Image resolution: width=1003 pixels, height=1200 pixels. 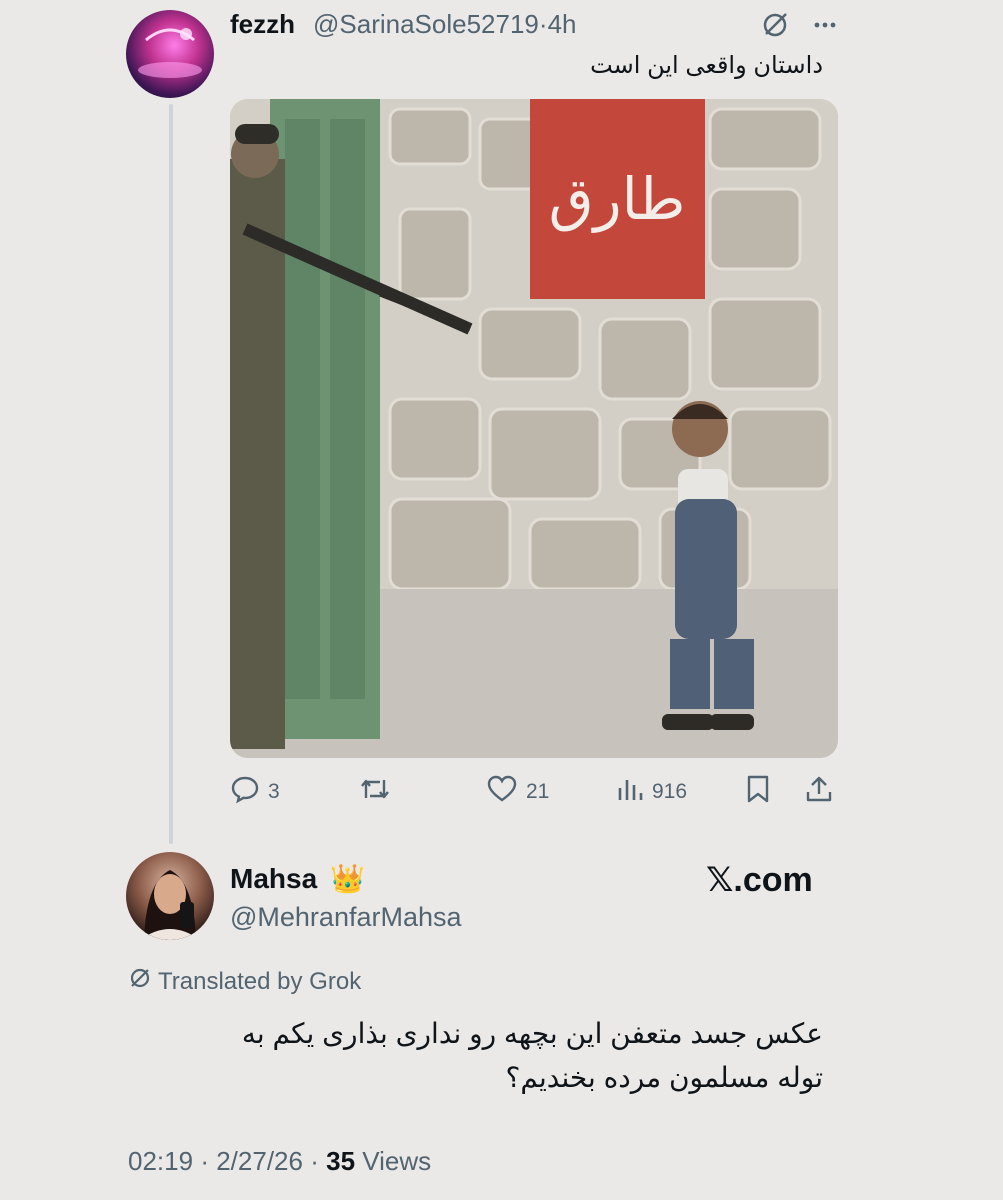 I want to click on tweet-text: داستان واقعی این است, so click(x=706, y=65).